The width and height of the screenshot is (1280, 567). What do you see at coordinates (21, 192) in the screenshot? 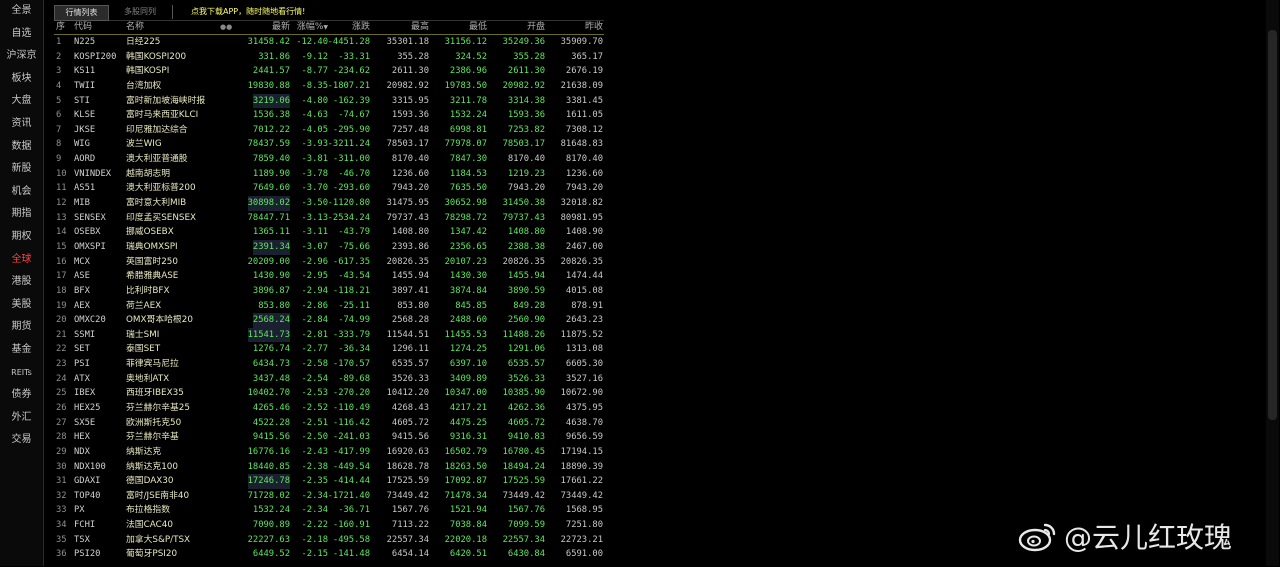
I see `sidebar-item-8: 机会` at bounding box center [21, 192].